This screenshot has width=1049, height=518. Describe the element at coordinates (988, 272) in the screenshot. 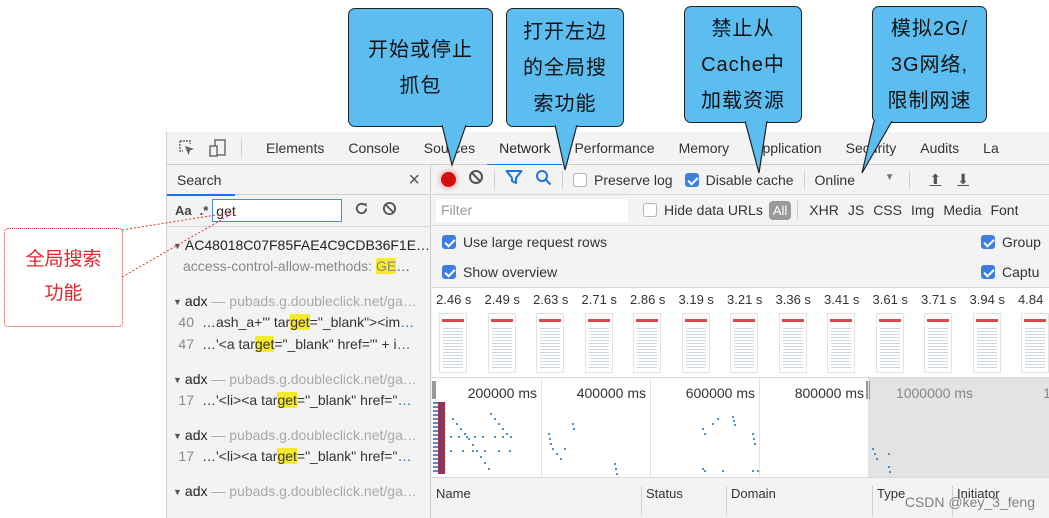

I see `capture-checkbox` at that location.